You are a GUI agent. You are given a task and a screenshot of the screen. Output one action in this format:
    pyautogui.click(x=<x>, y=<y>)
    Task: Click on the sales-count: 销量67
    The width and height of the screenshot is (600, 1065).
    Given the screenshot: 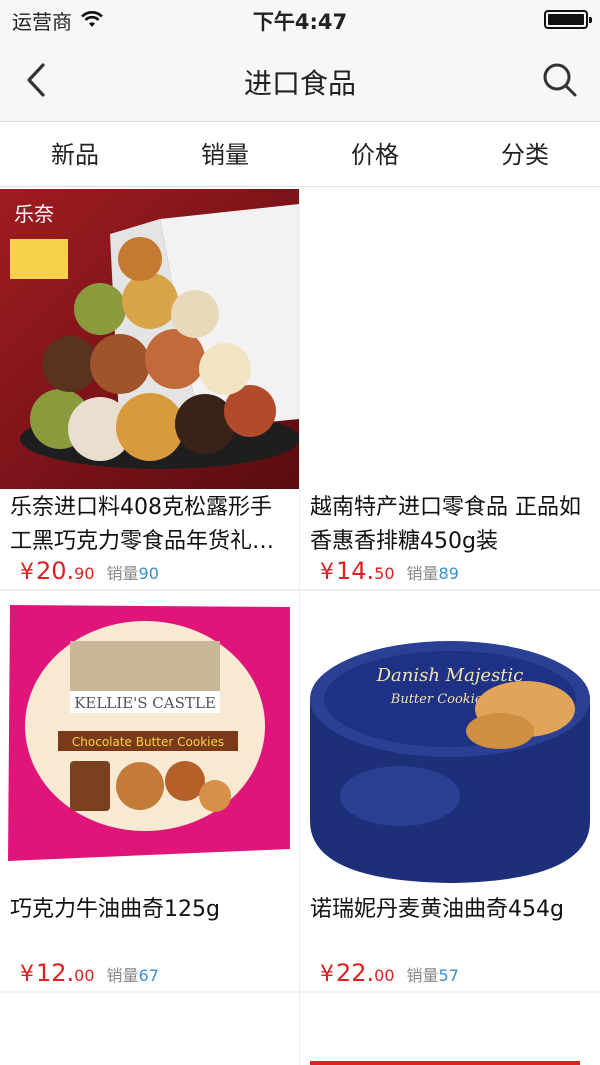 What is the action you would take?
    pyautogui.click(x=132, y=975)
    